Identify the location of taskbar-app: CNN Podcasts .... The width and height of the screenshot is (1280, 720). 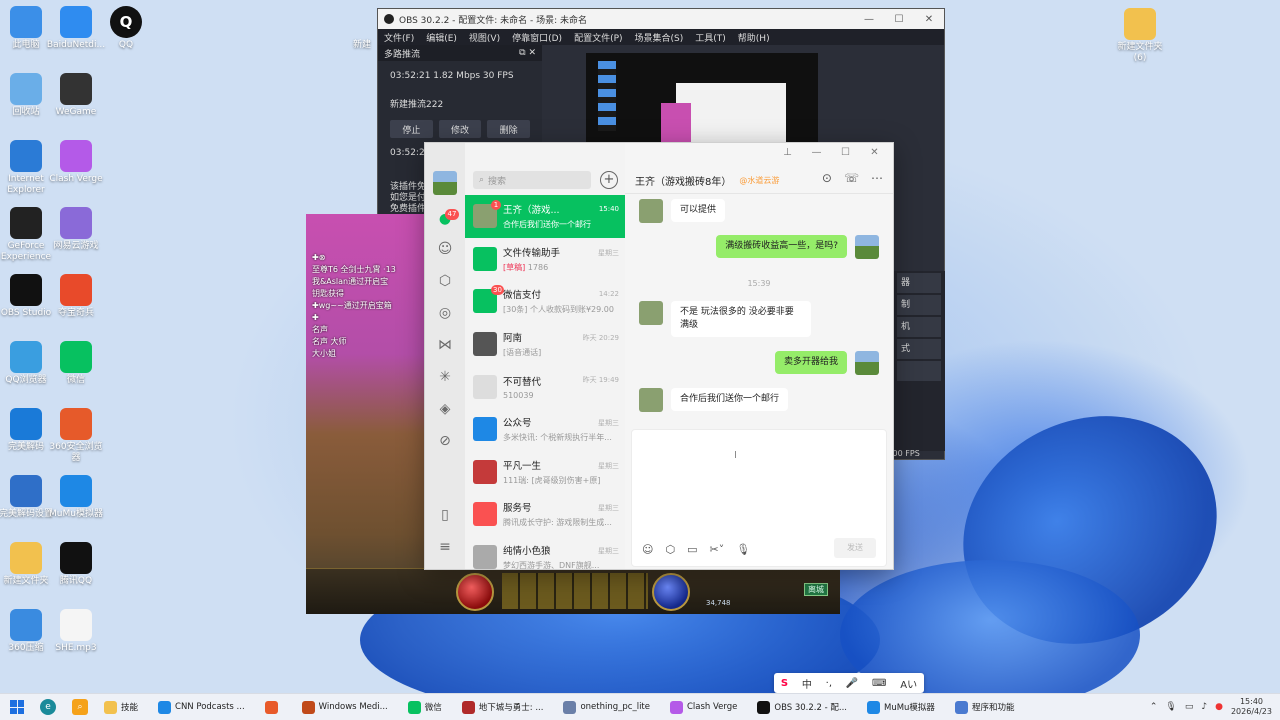
(201, 707).